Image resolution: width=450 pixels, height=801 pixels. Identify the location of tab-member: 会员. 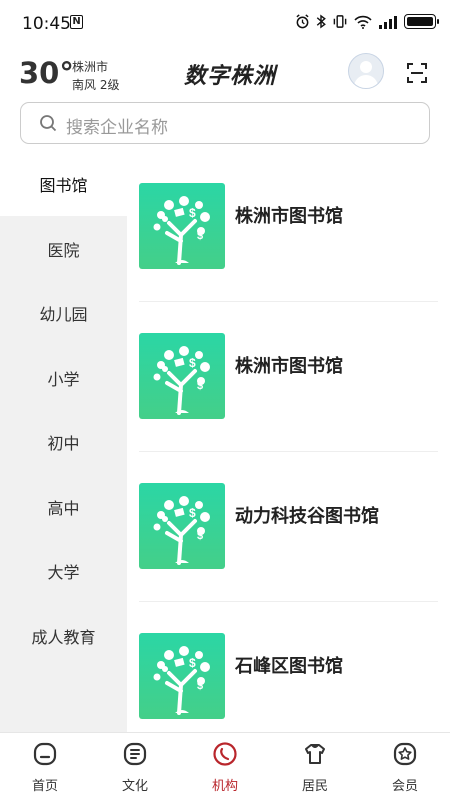
(405, 767).